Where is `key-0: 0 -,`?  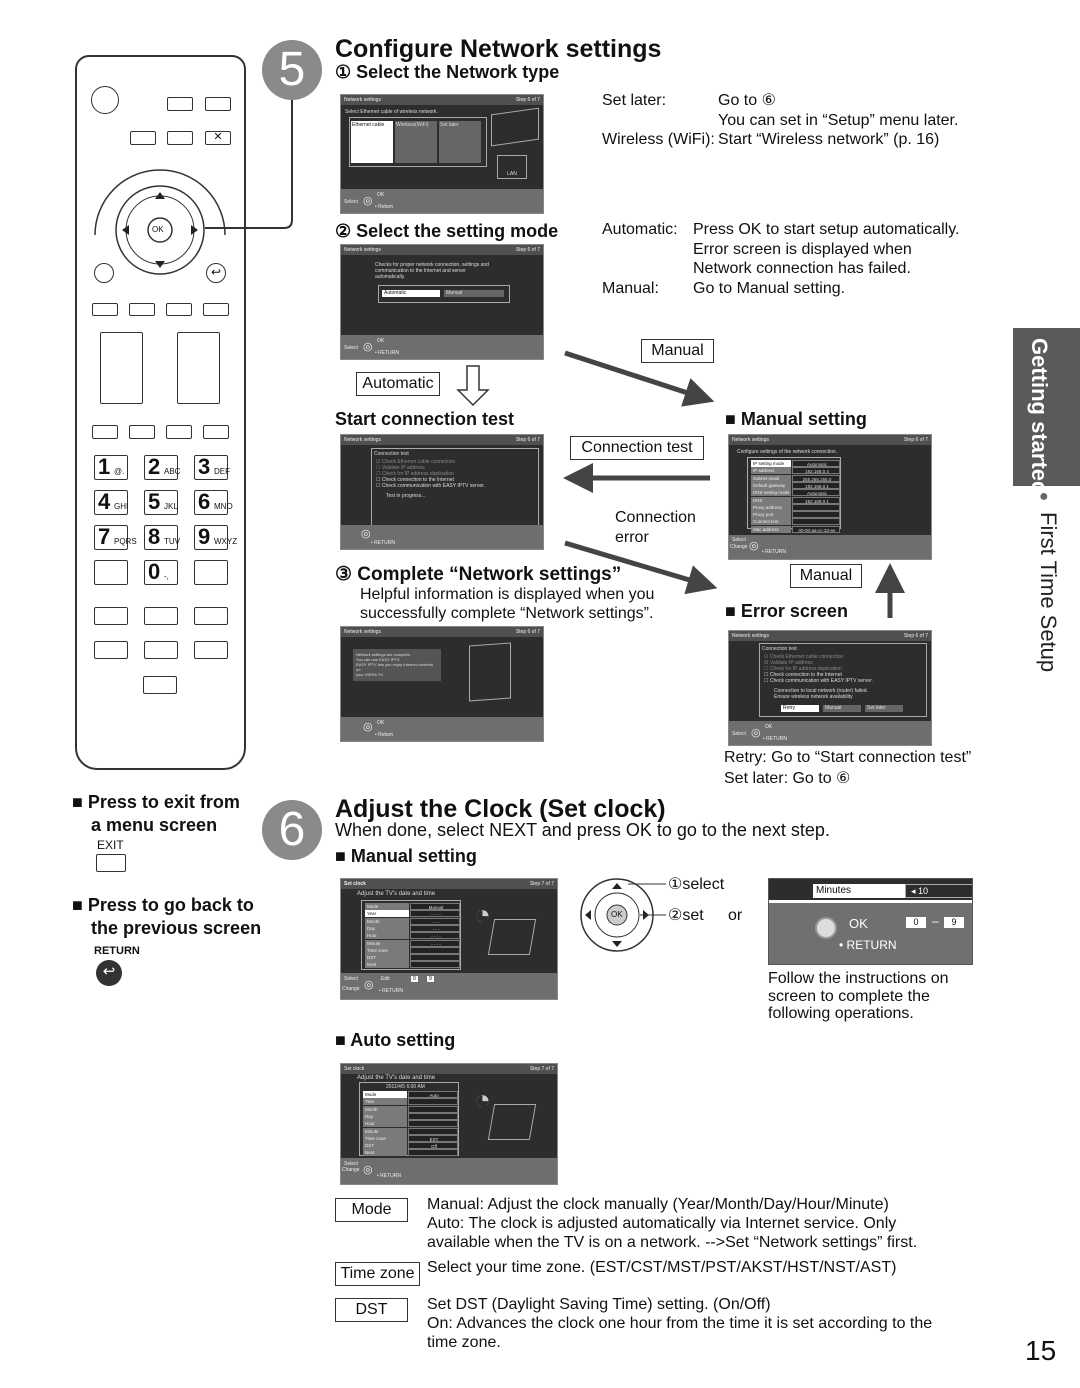
key-0: 0 -, is located at coordinates (161, 572).